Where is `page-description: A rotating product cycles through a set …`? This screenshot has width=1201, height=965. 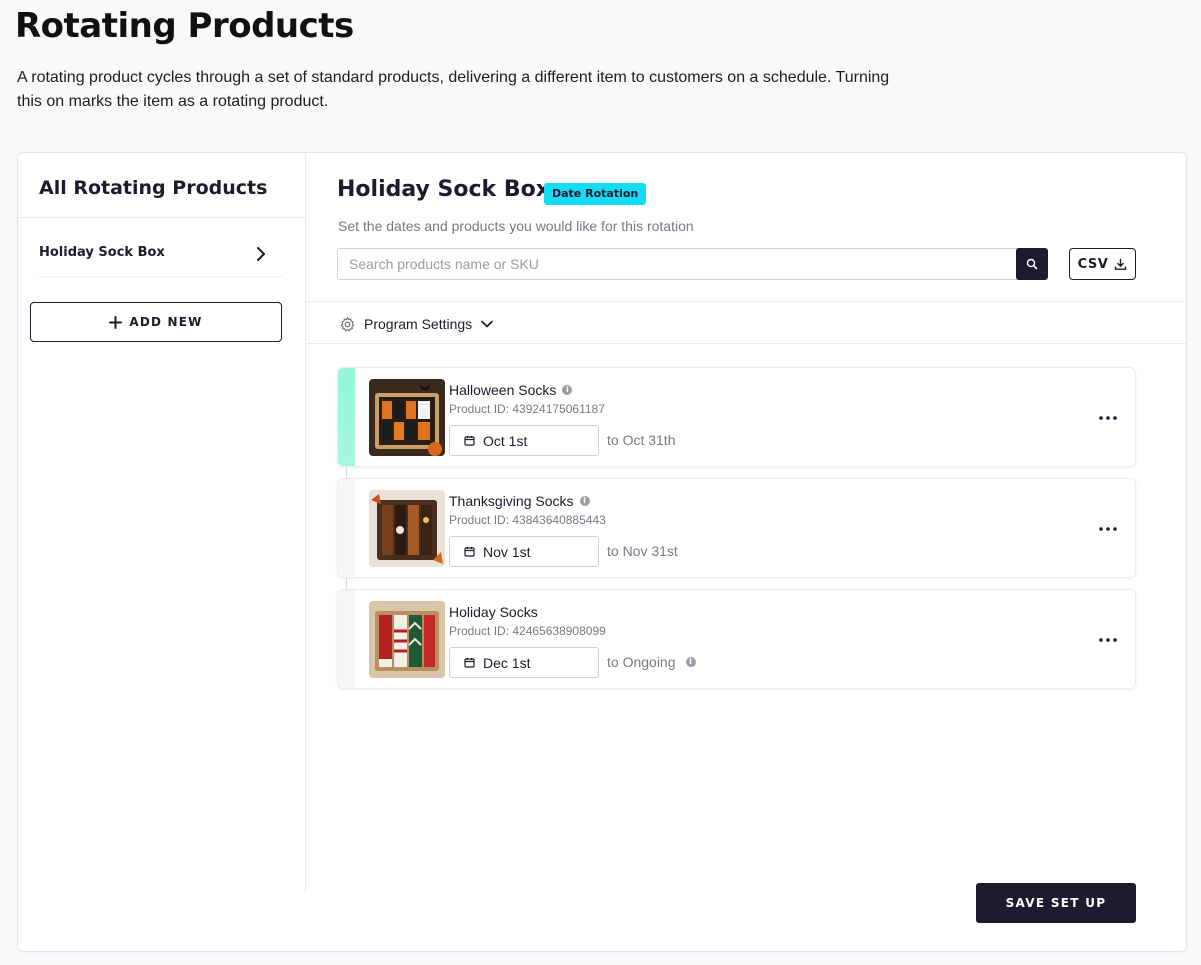 page-description: A rotating product cycles through a set … is located at coordinates (453, 89).